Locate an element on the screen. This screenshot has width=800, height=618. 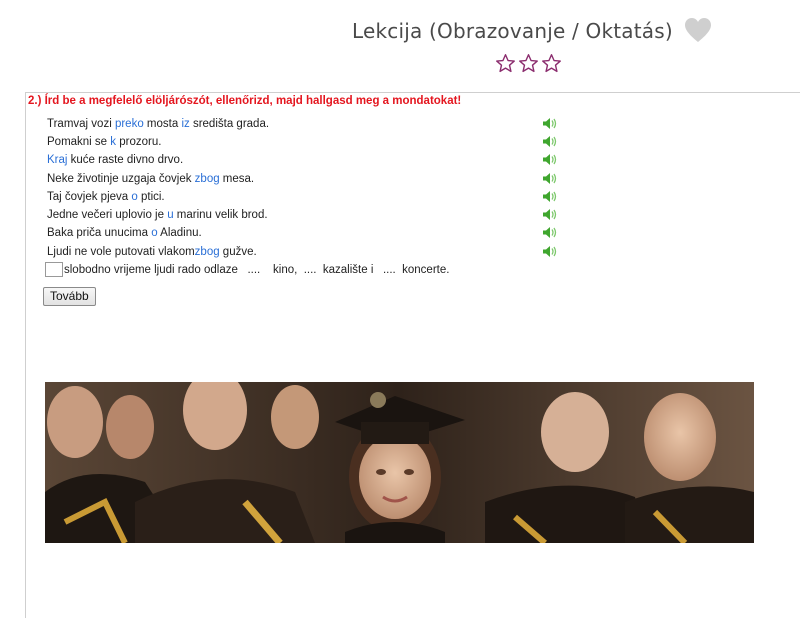
page-title: Lekcija (Obrazovanje / Oktatás) is located at coordinates (512, 31).